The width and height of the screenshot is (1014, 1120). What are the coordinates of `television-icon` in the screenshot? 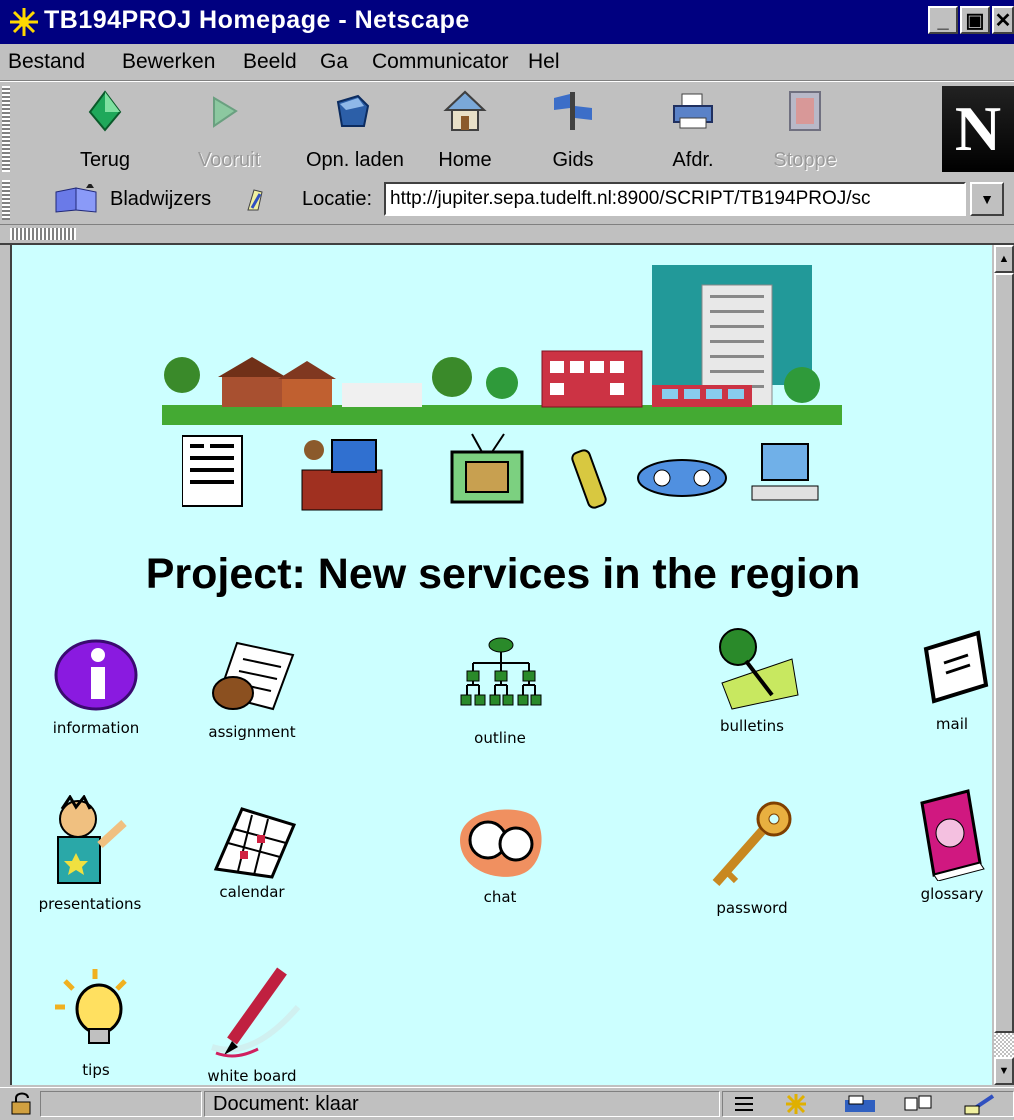 It's located at (487, 468).